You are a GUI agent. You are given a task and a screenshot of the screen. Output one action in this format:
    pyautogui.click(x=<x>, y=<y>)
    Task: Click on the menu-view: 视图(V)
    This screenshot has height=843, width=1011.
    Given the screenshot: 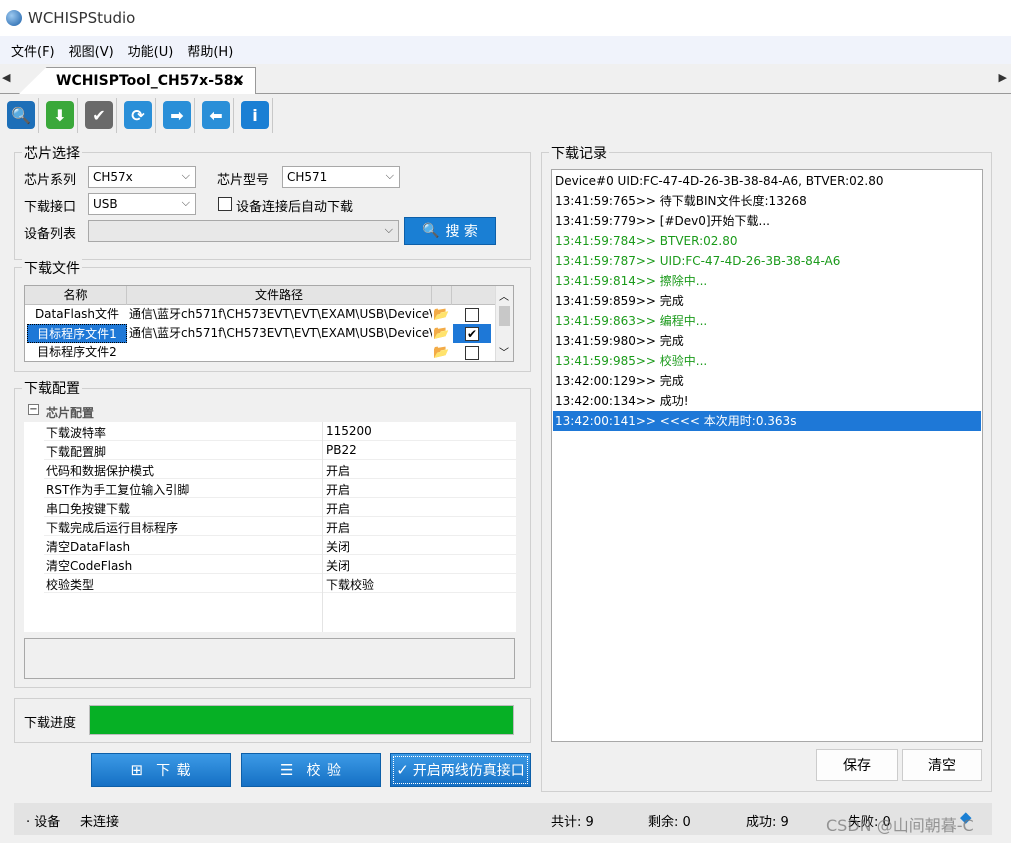 What is the action you would take?
    pyautogui.click(x=91, y=50)
    